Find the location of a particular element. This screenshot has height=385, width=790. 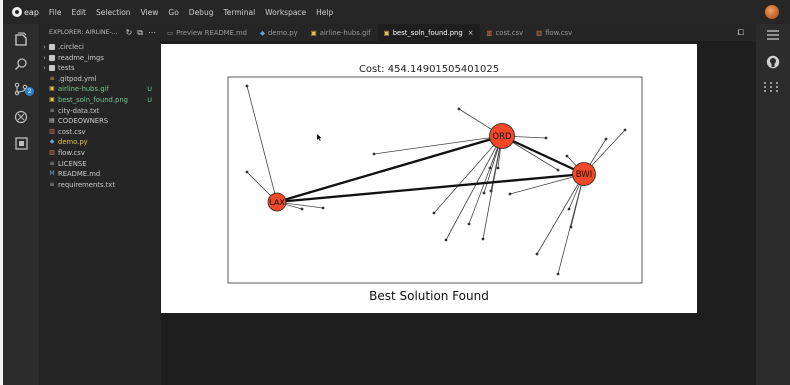

svg-text: LAX is located at coordinates (277, 202).